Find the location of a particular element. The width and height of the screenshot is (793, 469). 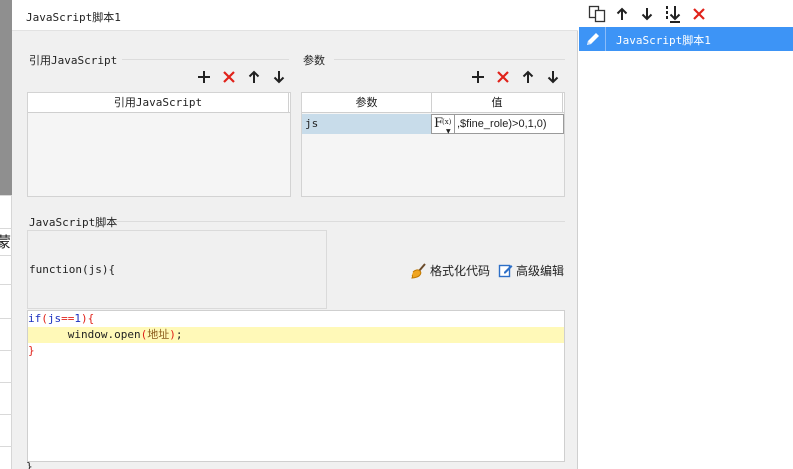

move-up-button is located at coordinates (622, 14).